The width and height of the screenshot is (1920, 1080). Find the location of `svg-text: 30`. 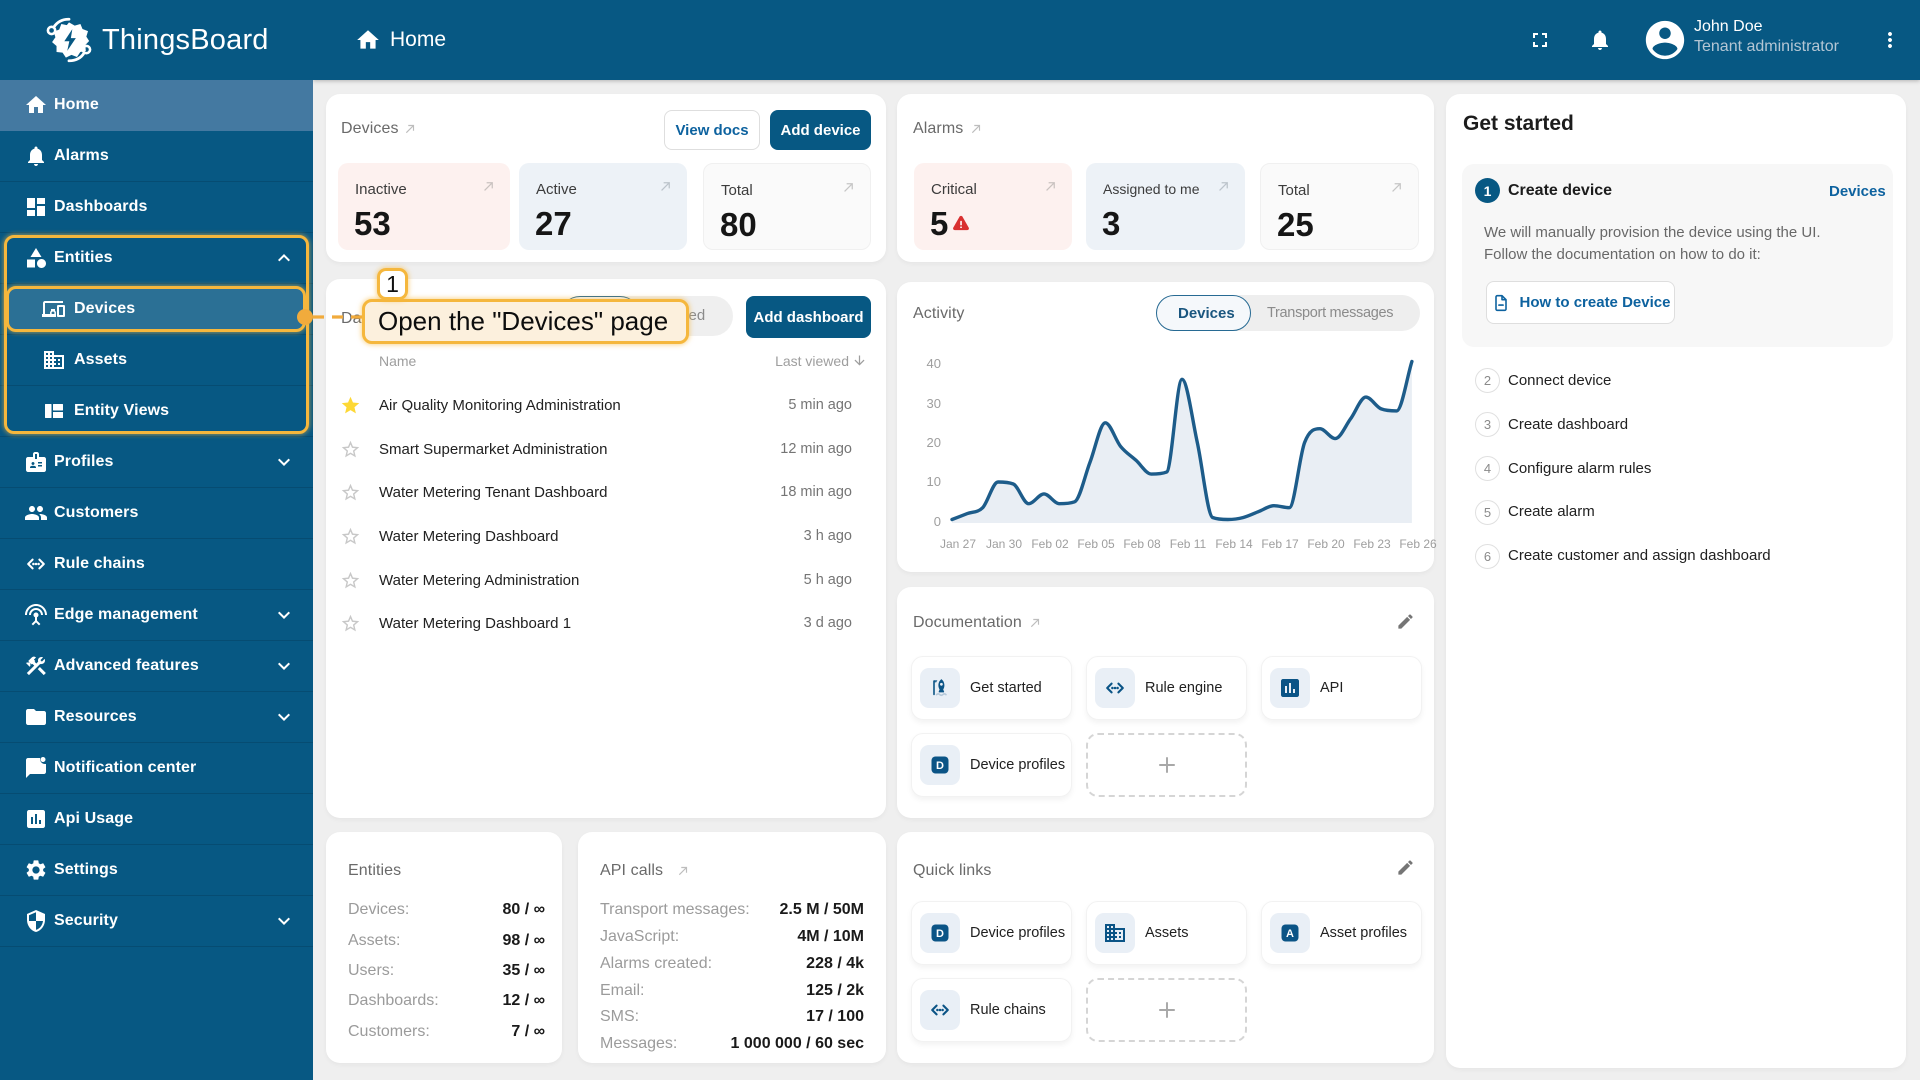

svg-text: 30 is located at coordinates (934, 403).